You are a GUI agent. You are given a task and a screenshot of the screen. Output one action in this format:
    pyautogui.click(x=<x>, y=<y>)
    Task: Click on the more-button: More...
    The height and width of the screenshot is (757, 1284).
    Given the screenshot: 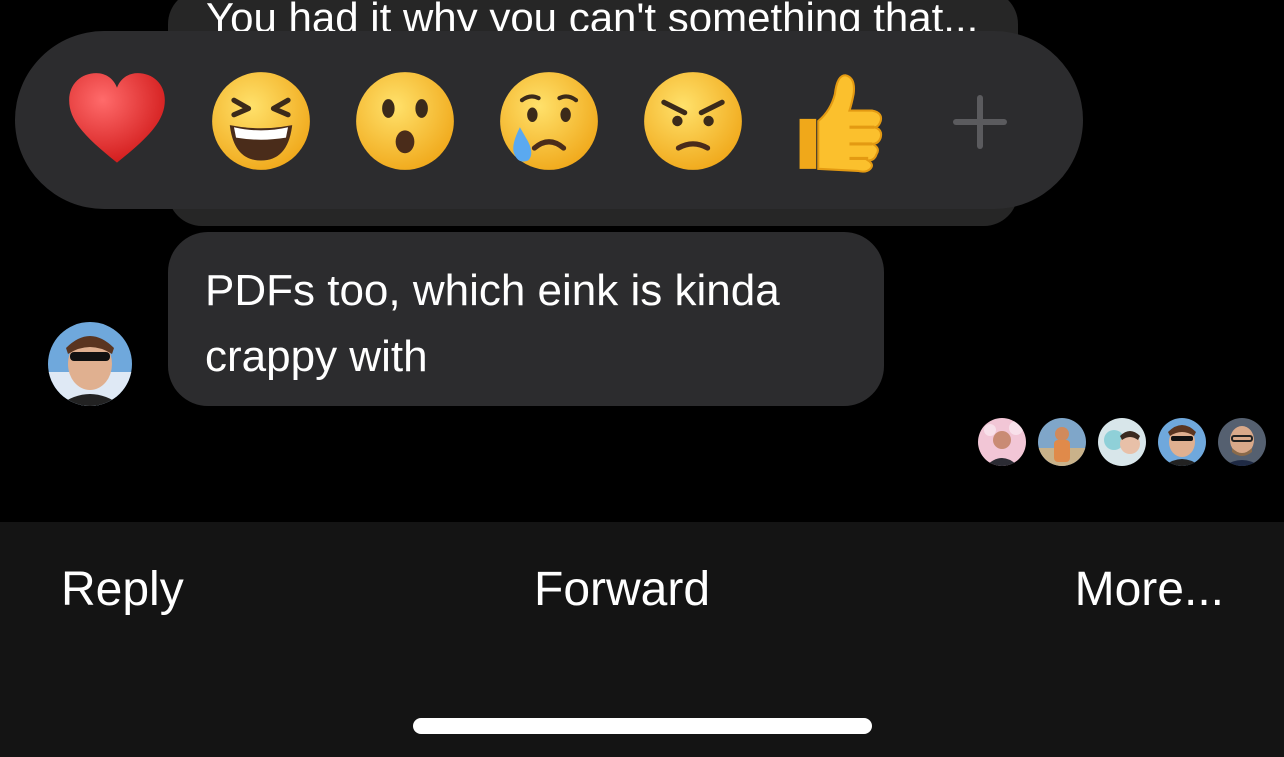 What is the action you would take?
    pyautogui.click(x=1149, y=589)
    